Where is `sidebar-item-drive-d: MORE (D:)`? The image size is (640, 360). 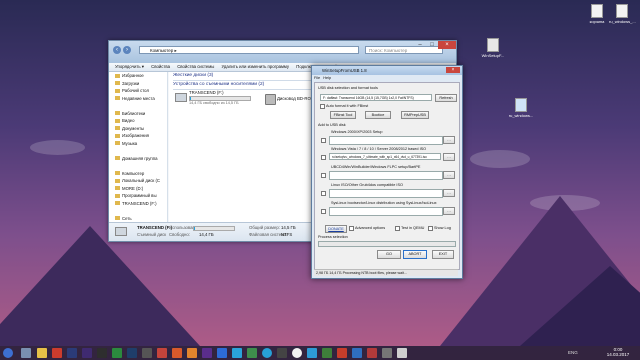 sidebar-item-drive-d: MORE (D:) is located at coordinates (138, 189).